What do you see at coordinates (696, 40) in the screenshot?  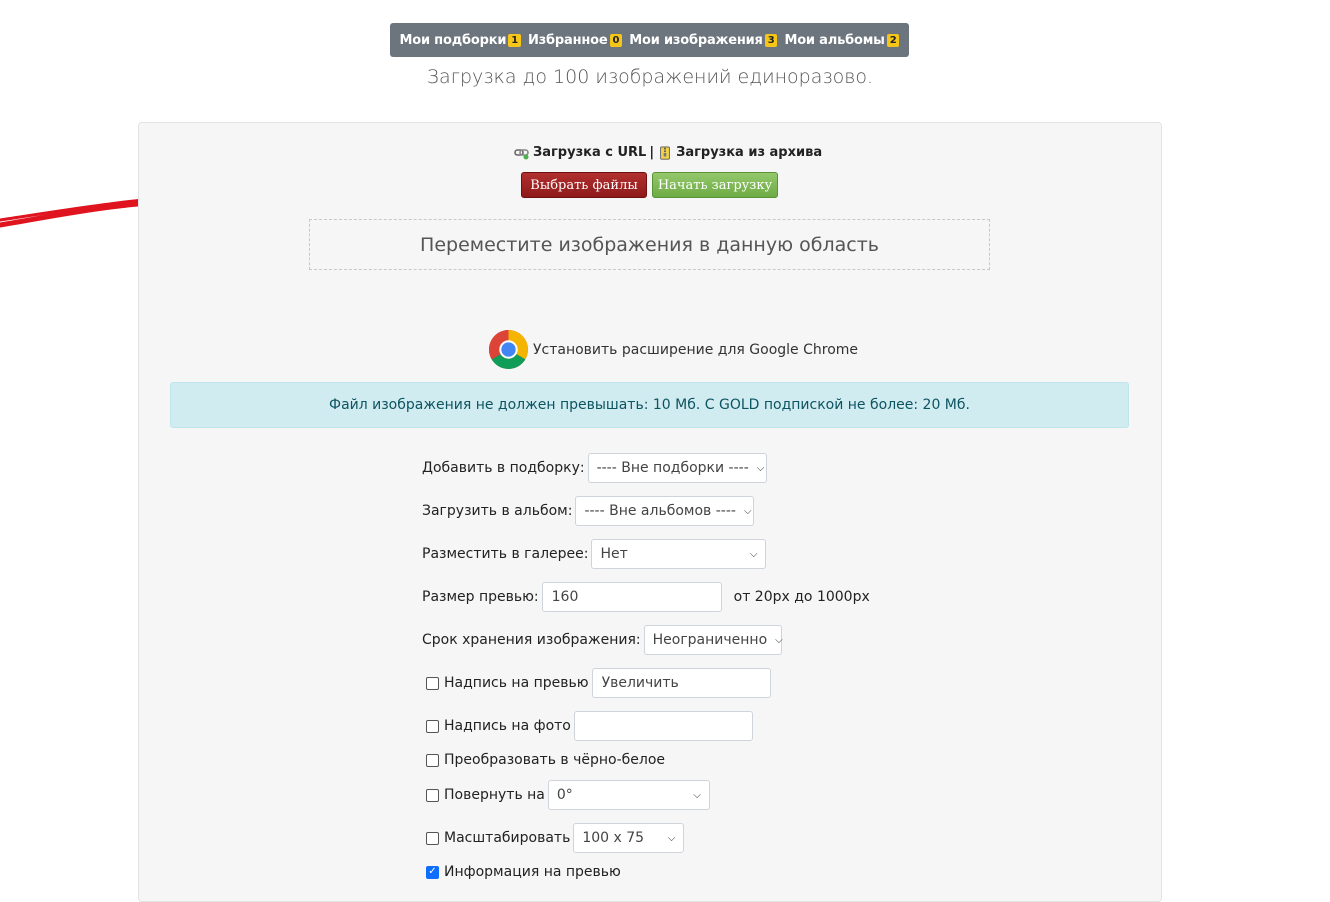 I see `nav-my-images-label: Мои изображения` at bounding box center [696, 40].